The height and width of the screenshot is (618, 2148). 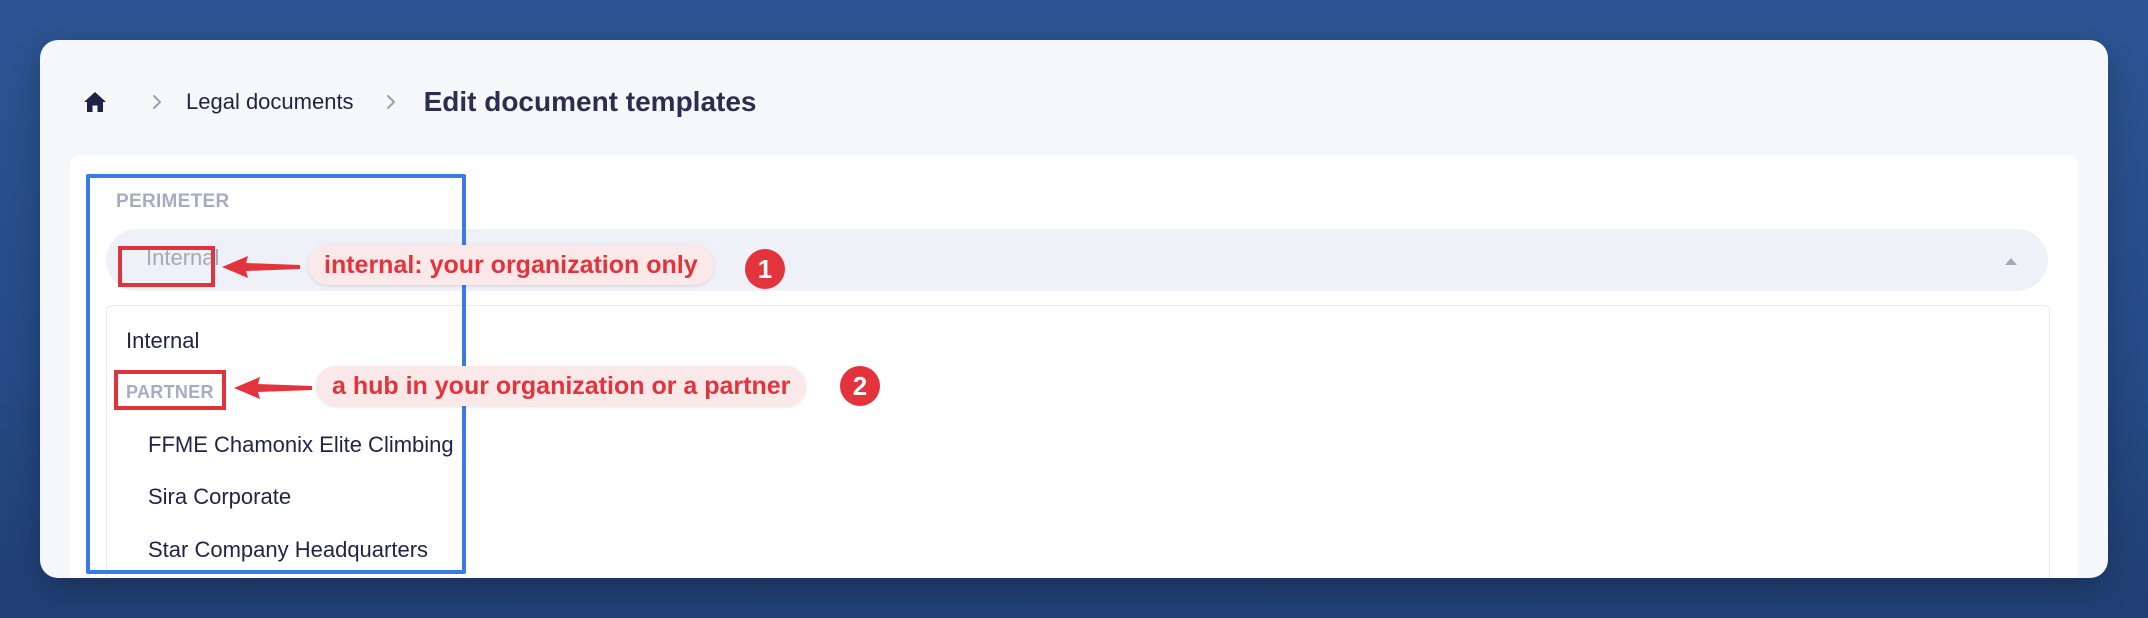 What do you see at coordinates (561, 386) in the screenshot?
I see `annotation-note-2: a hub in your organization or a partner` at bounding box center [561, 386].